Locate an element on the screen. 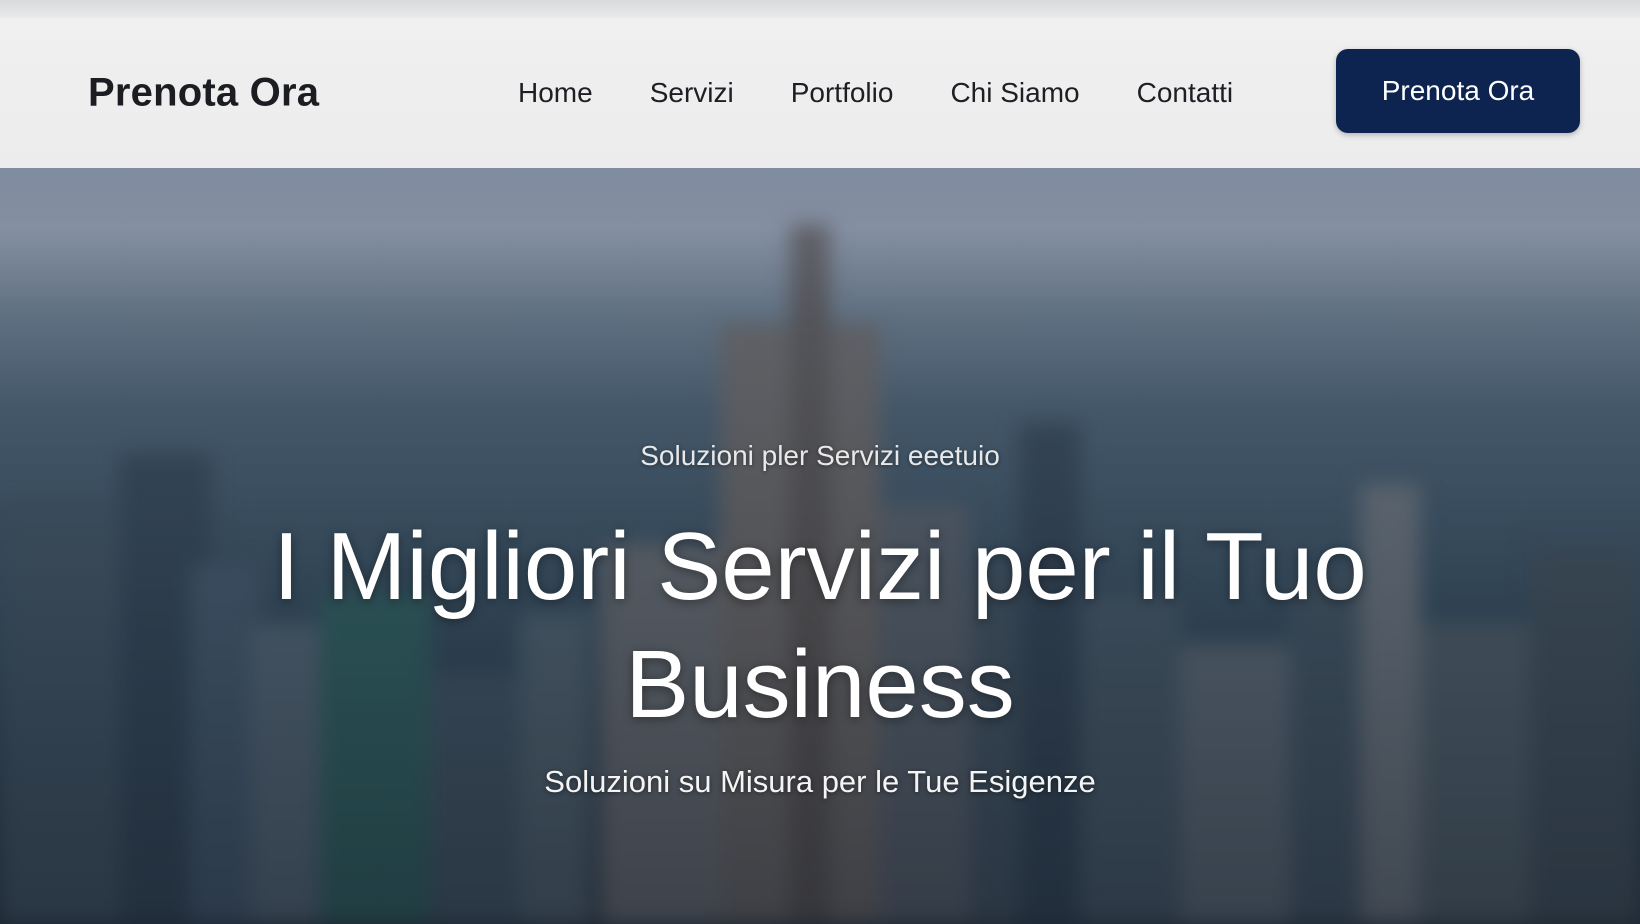  top-strip is located at coordinates (820, 9).